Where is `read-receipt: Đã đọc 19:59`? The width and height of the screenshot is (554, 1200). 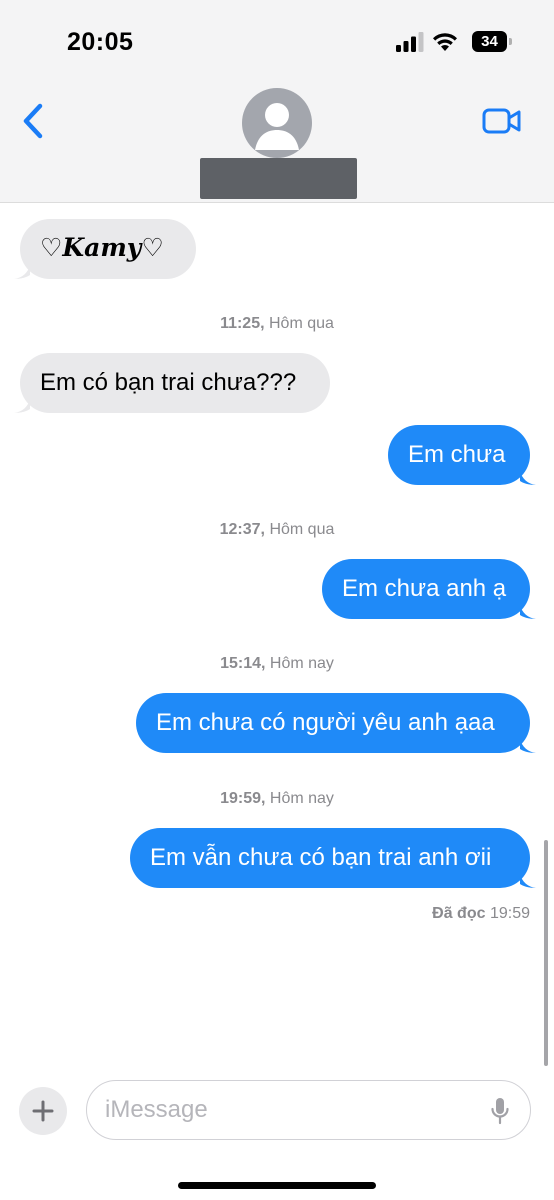 read-receipt: Đã đọc 19:59 is located at coordinates (481, 913).